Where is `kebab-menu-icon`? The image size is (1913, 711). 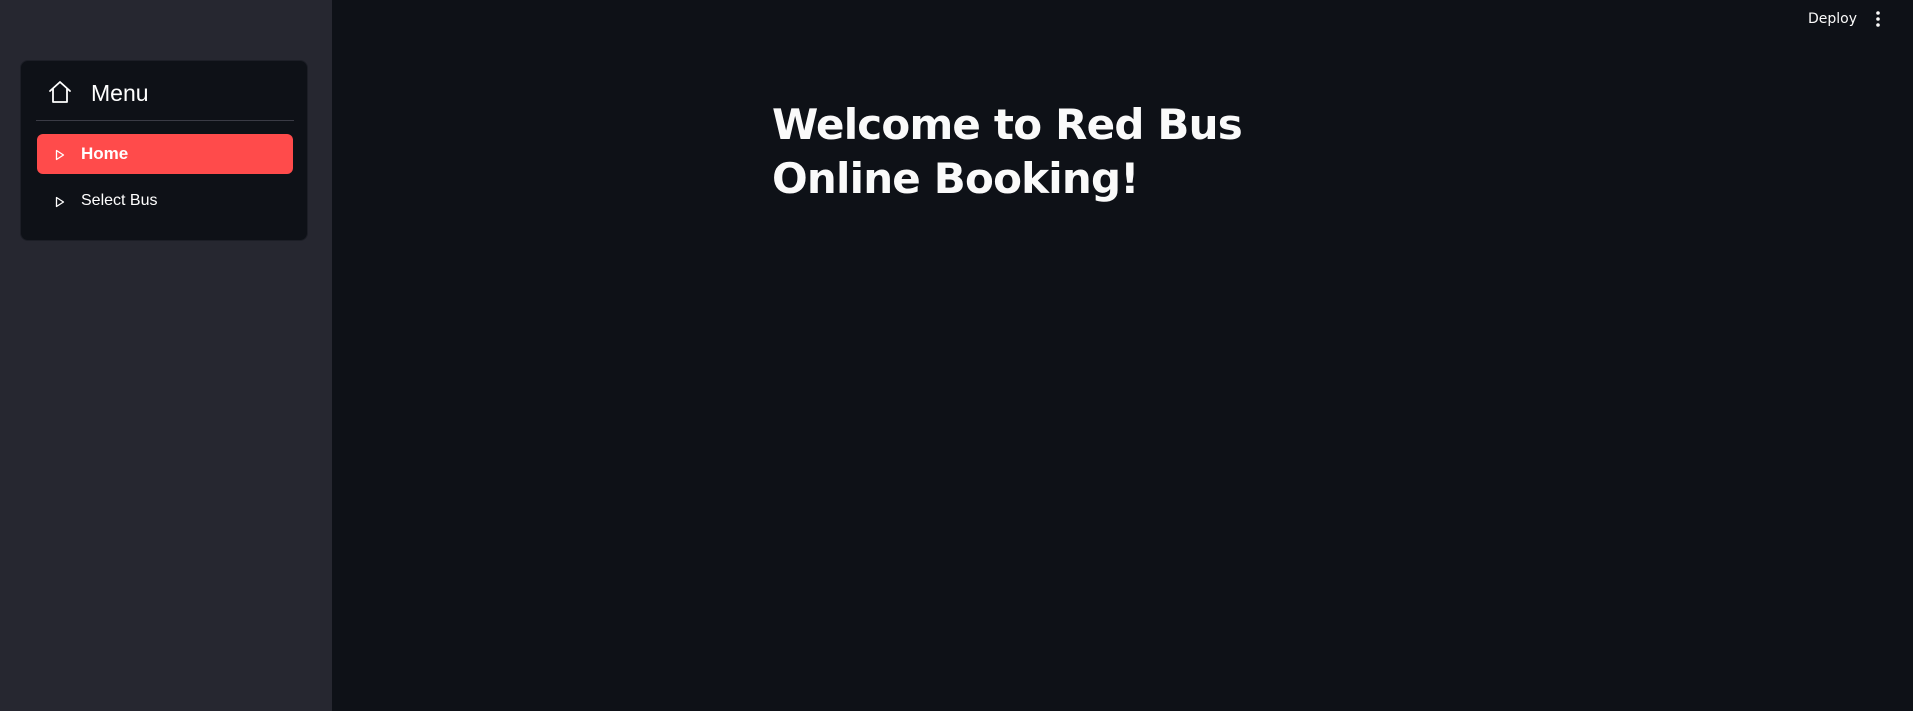
kebab-menu-icon is located at coordinates (1878, 19).